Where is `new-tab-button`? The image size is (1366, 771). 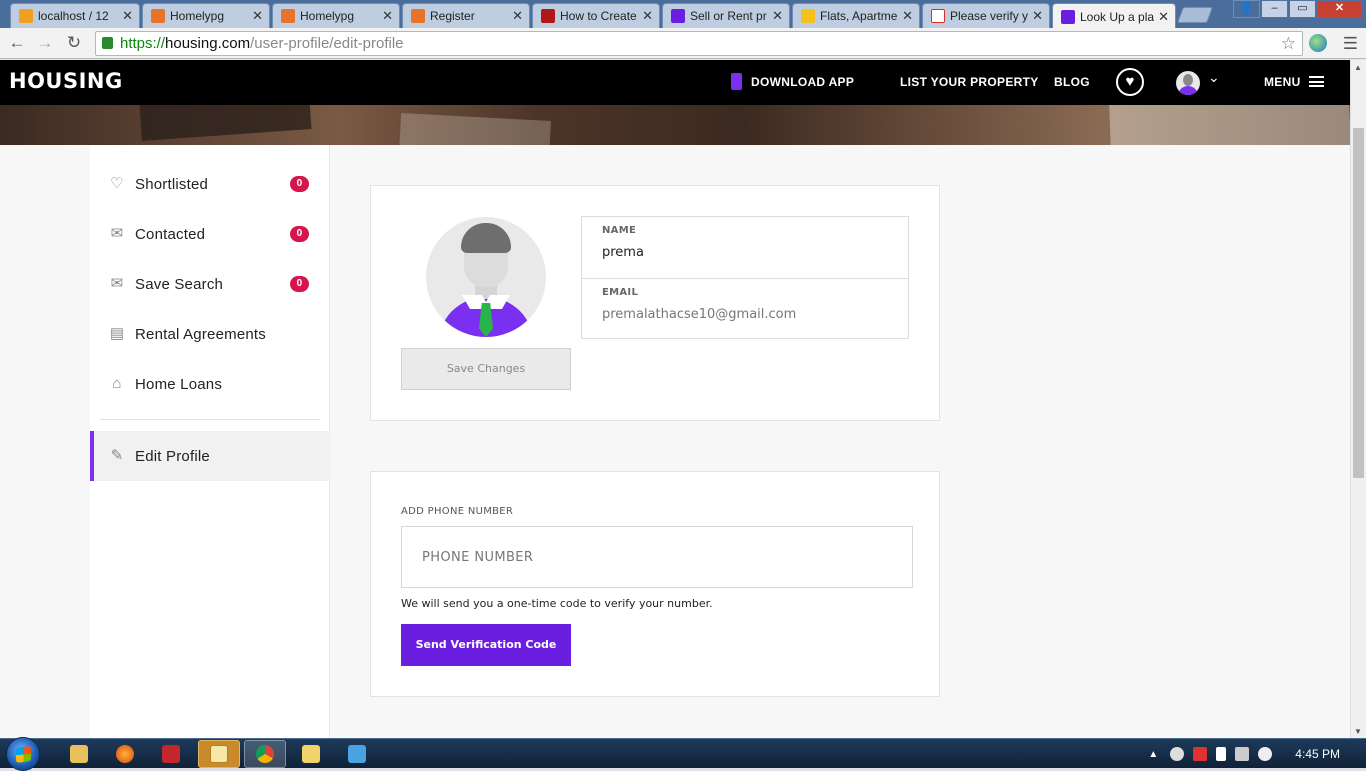
new-tab-button is located at coordinates (1195, 15).